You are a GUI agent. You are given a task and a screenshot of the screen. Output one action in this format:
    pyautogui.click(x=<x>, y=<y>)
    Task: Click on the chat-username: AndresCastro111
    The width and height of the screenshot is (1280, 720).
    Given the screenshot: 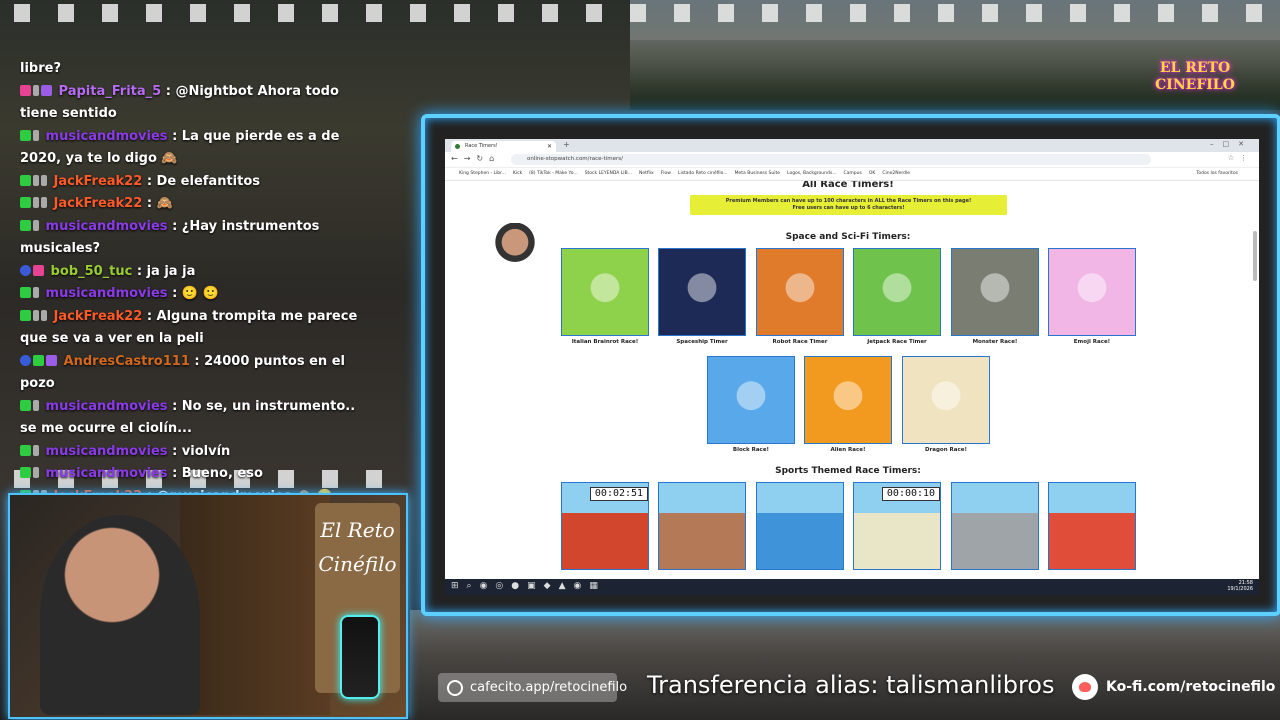 What is the action you would take?
    pyautogui.click(x=127, y=361)
    